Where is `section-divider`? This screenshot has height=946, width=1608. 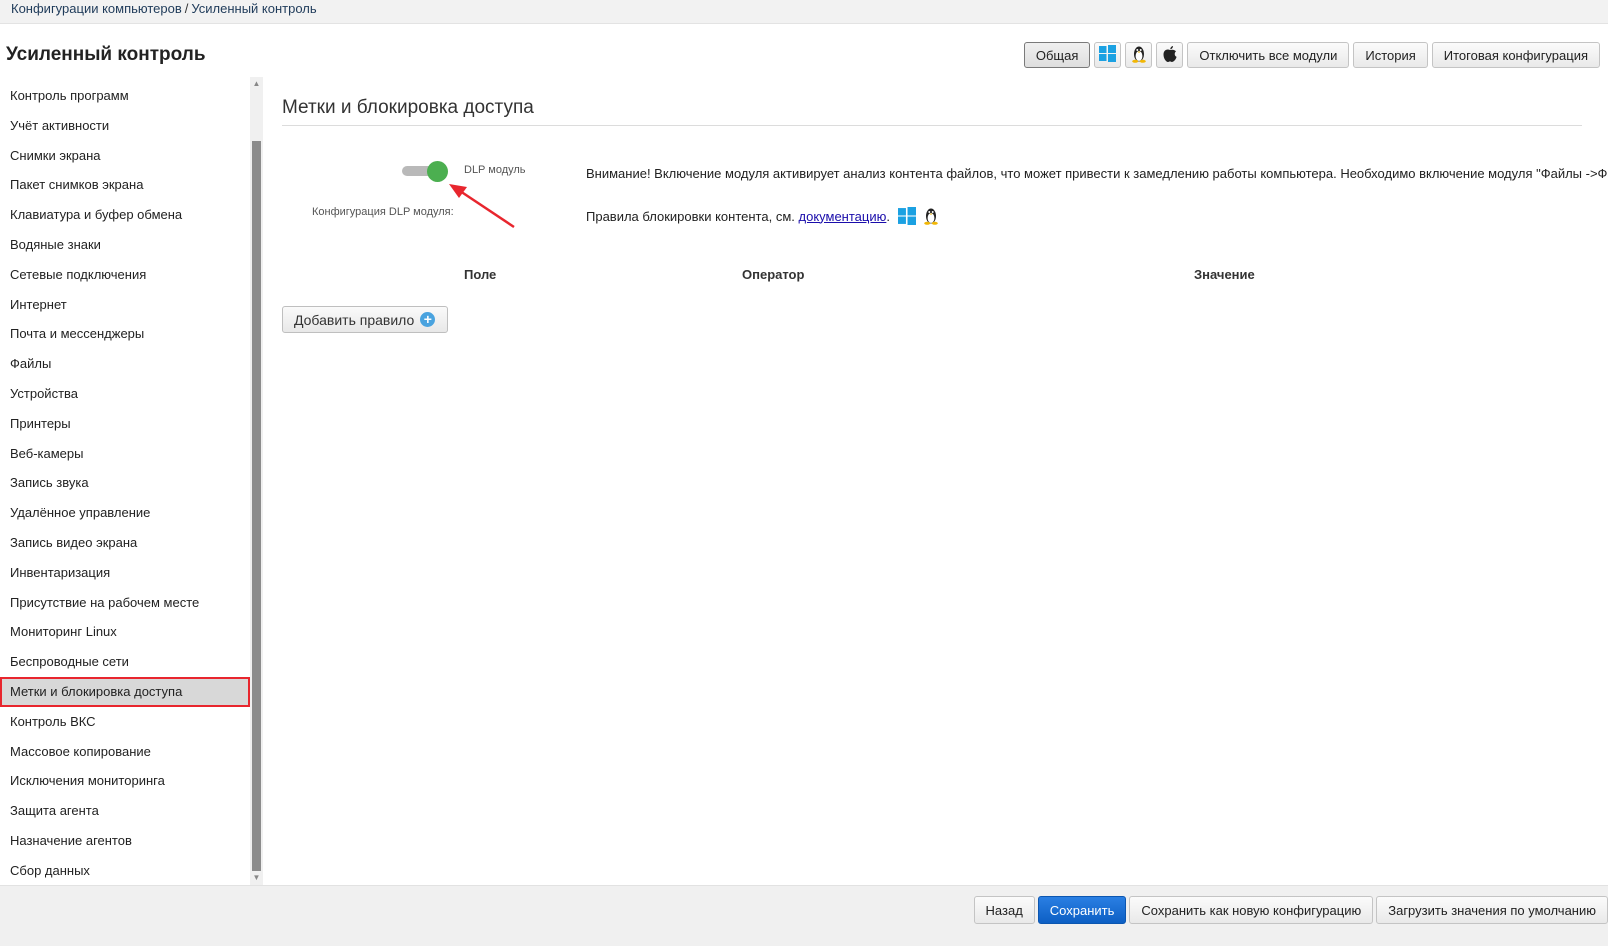 section-divider is located at coordinates (932, 125).